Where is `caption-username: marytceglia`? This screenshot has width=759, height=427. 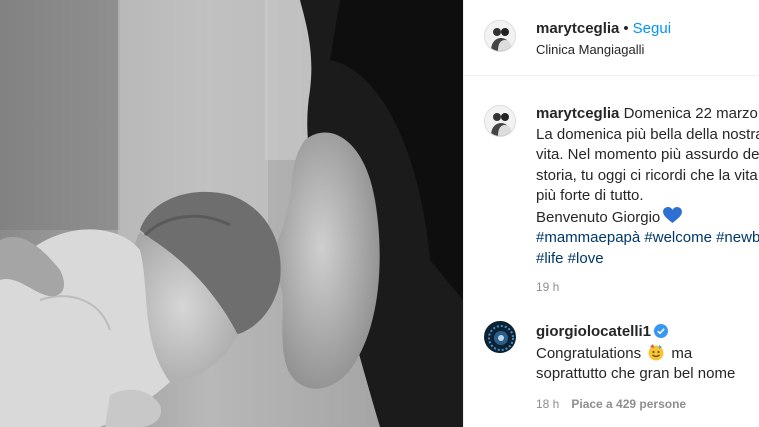
caption-username: marytceglia is located at coordinates (577, 113).